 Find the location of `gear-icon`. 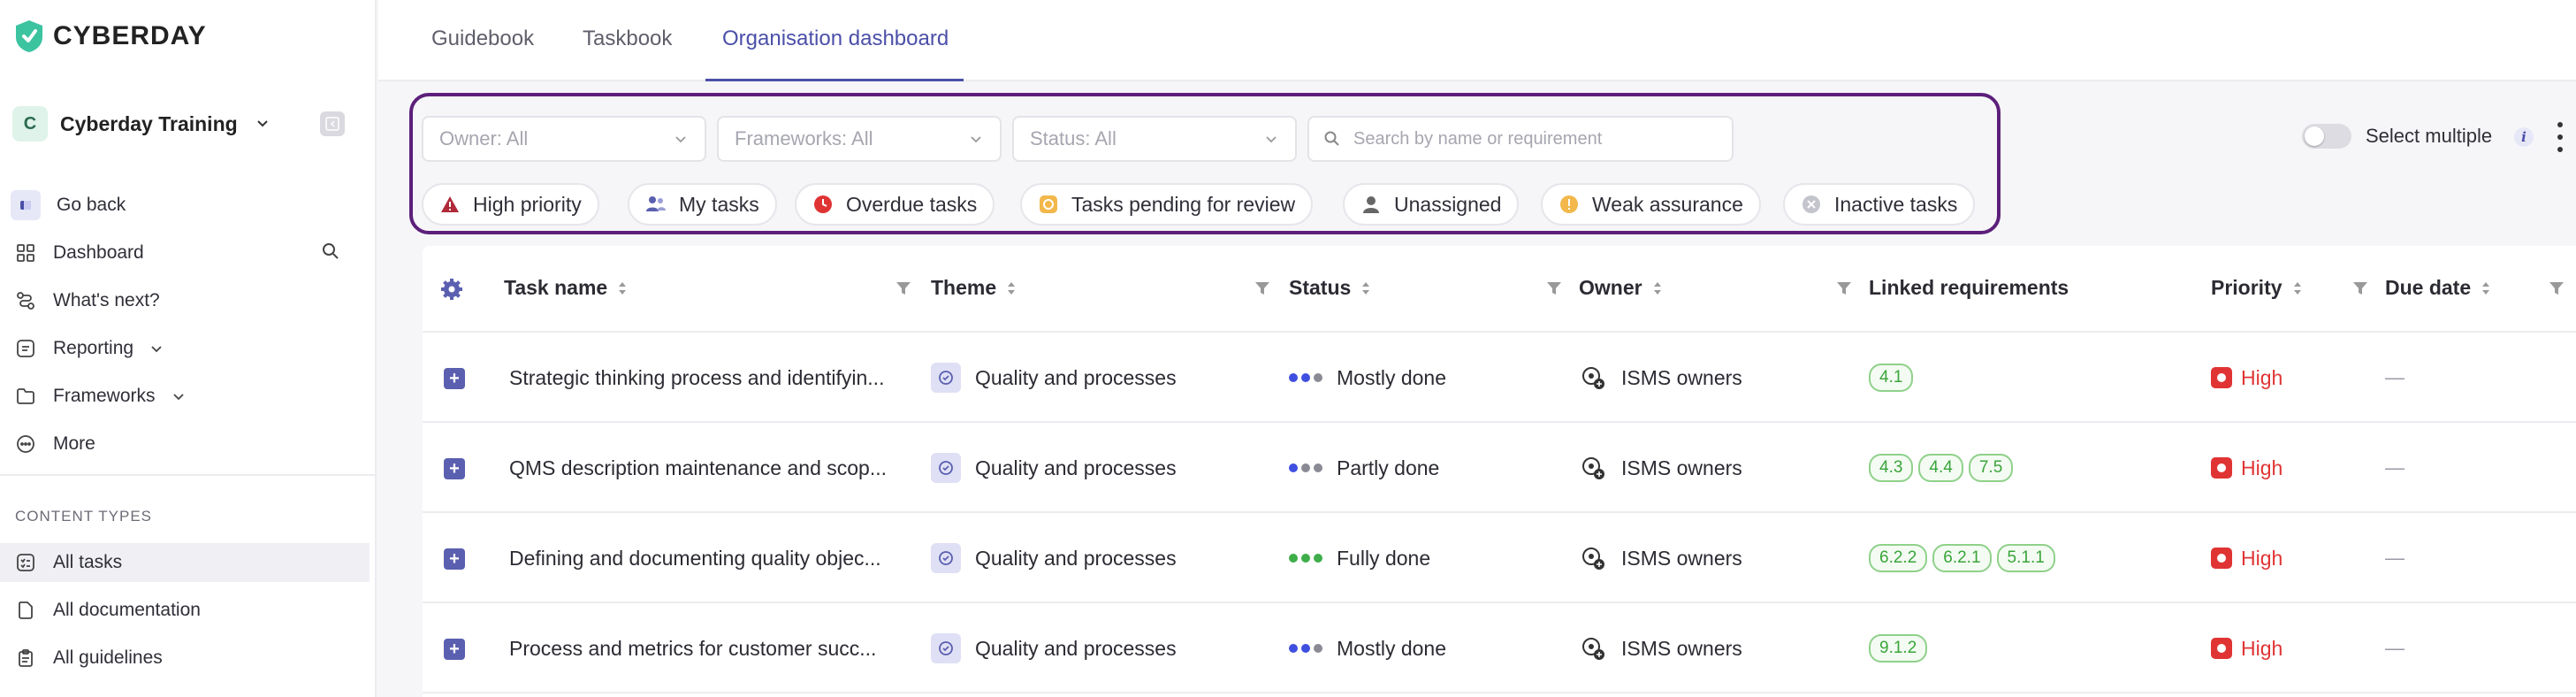

gear-icon is located at coordinates (451, 289).